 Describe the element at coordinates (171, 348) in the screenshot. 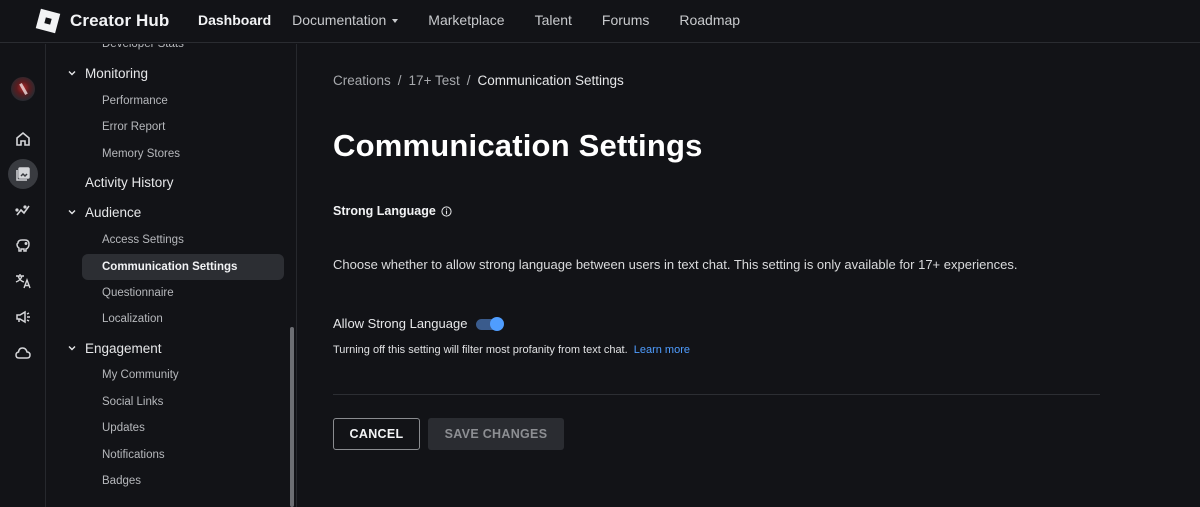

I see `sidebar-group-engagement: Engagement` at that location.